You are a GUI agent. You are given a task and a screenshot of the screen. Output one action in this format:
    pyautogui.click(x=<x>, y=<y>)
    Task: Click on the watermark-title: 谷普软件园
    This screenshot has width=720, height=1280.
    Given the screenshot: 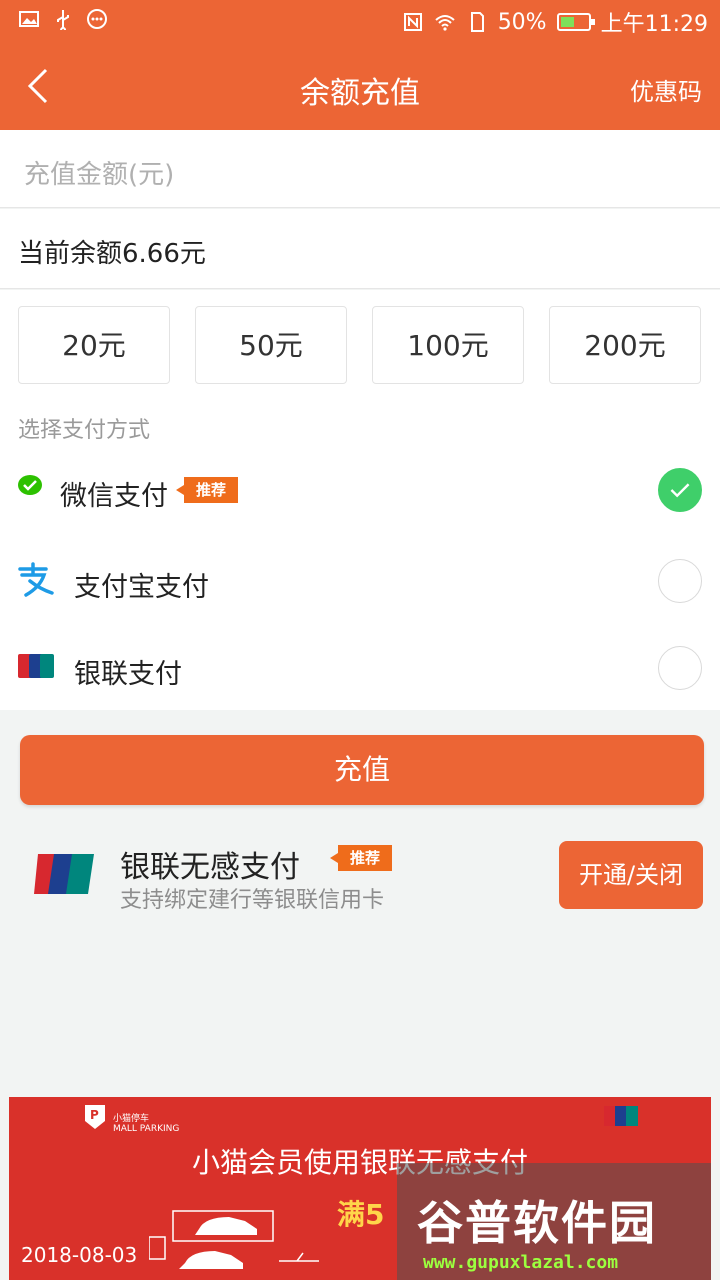 What is the action you would take?
    pyautogui.click(x=537, y=1223)
    